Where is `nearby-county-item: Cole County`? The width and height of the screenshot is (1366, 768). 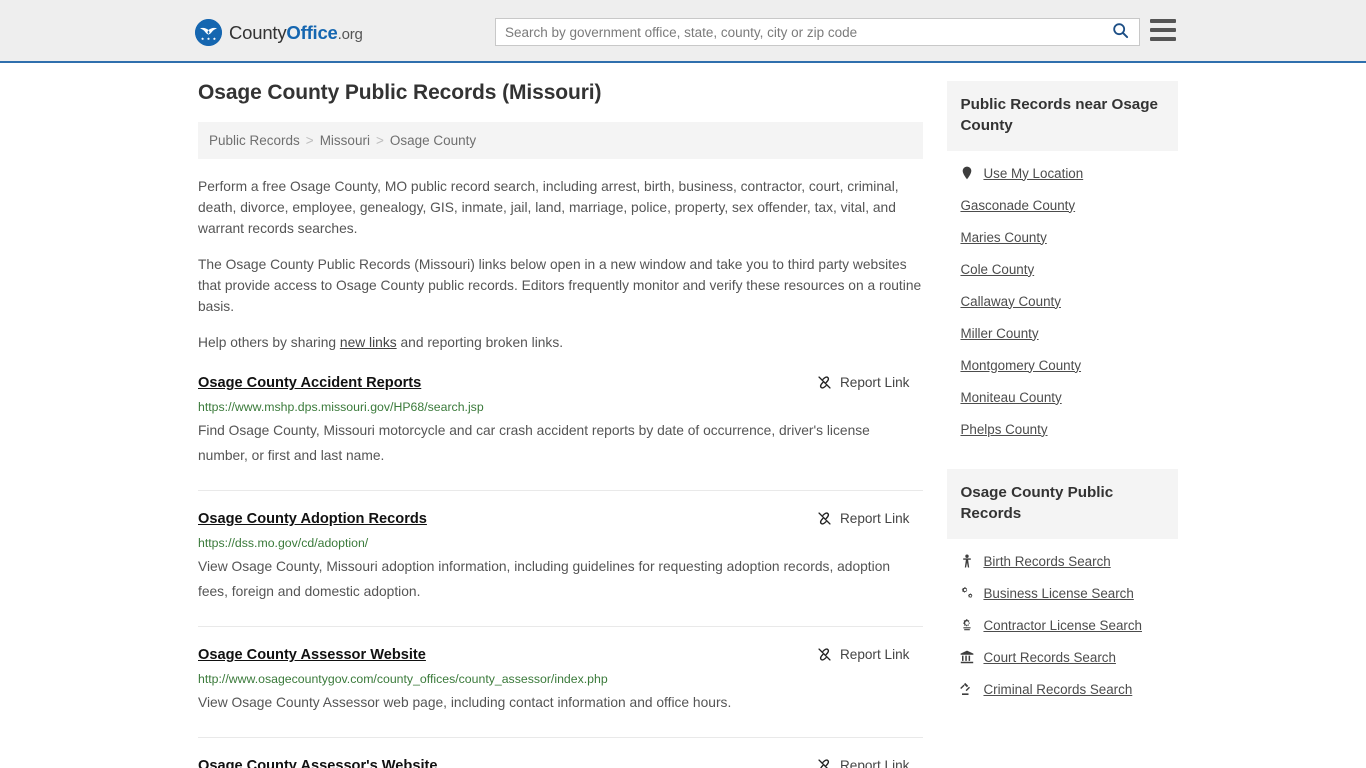 nearby-county-item: Cole County is located at coordinates (1062, 269).